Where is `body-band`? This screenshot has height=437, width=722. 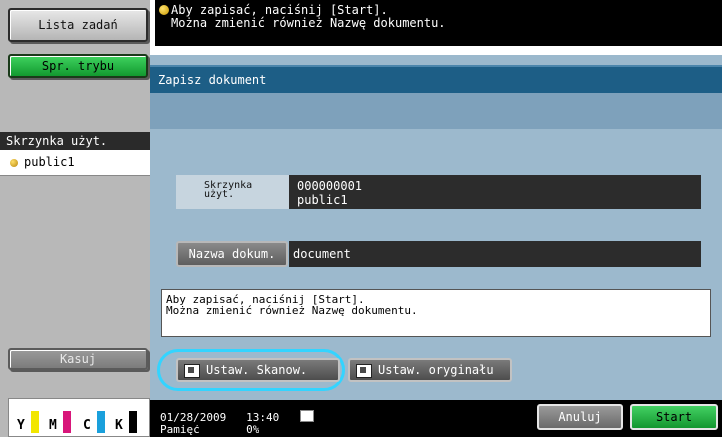
body-band is located at coordinates (436, 111).